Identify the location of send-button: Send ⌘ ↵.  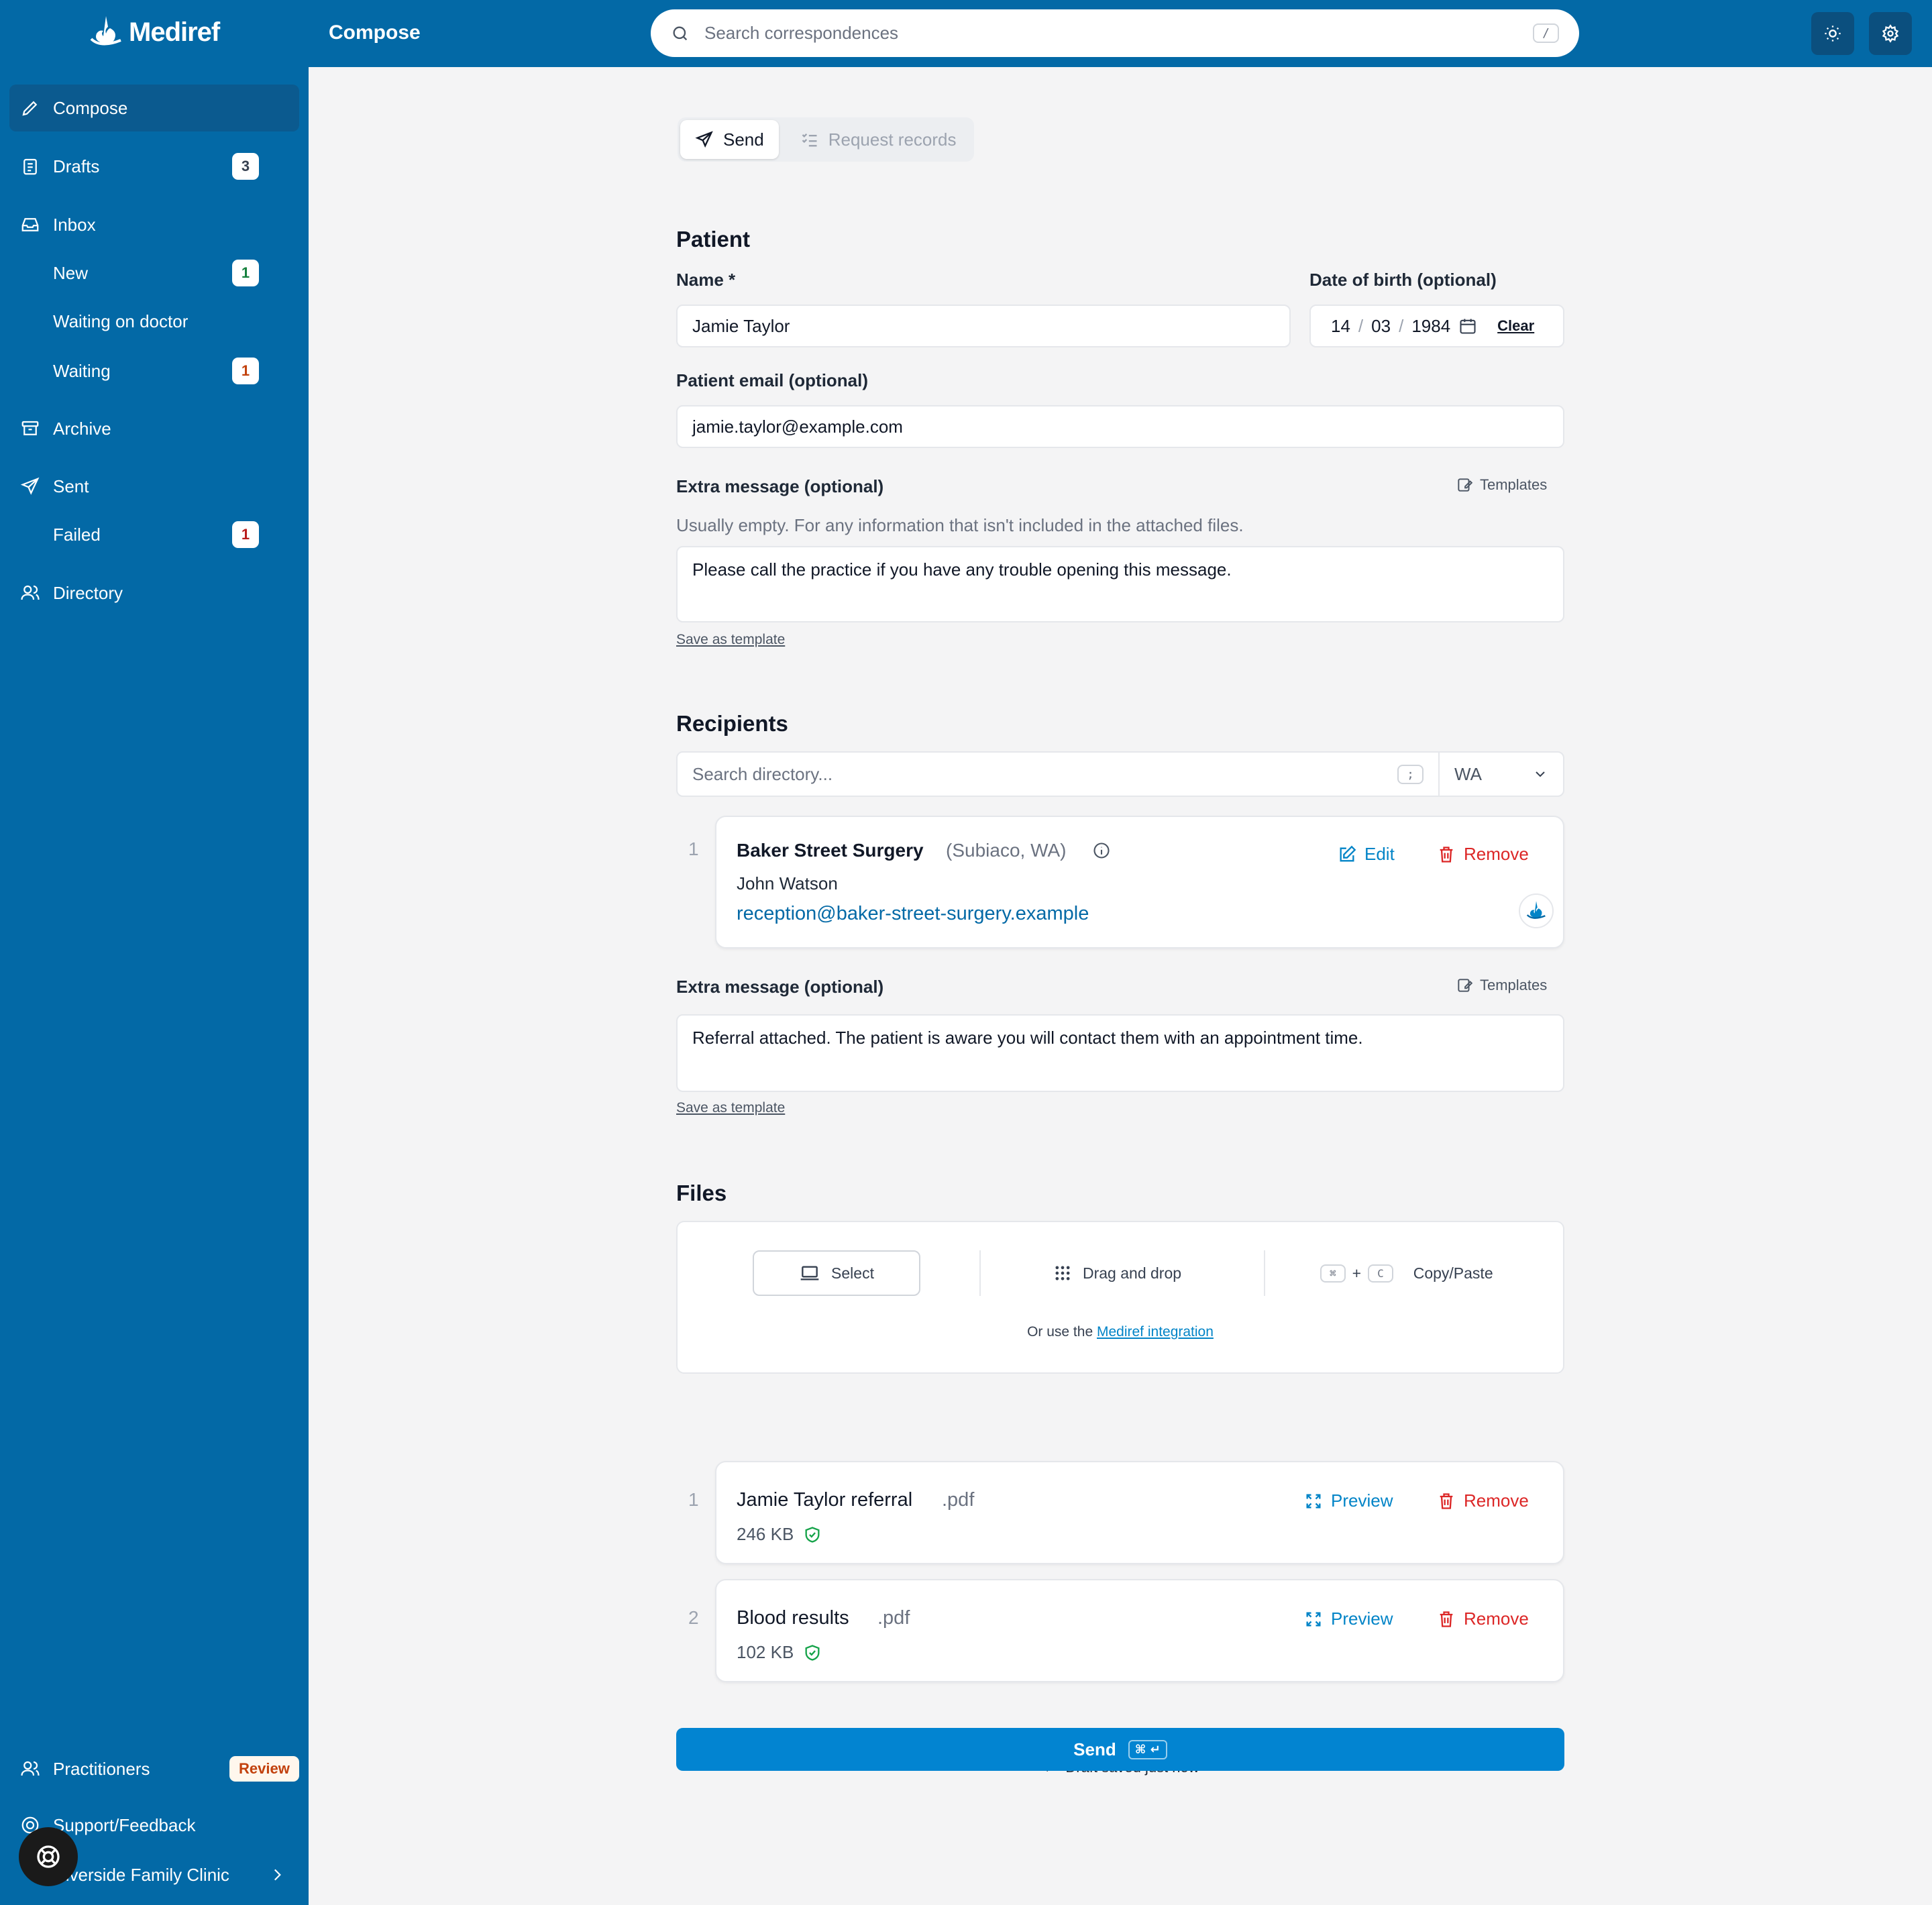
(1120, 1749).